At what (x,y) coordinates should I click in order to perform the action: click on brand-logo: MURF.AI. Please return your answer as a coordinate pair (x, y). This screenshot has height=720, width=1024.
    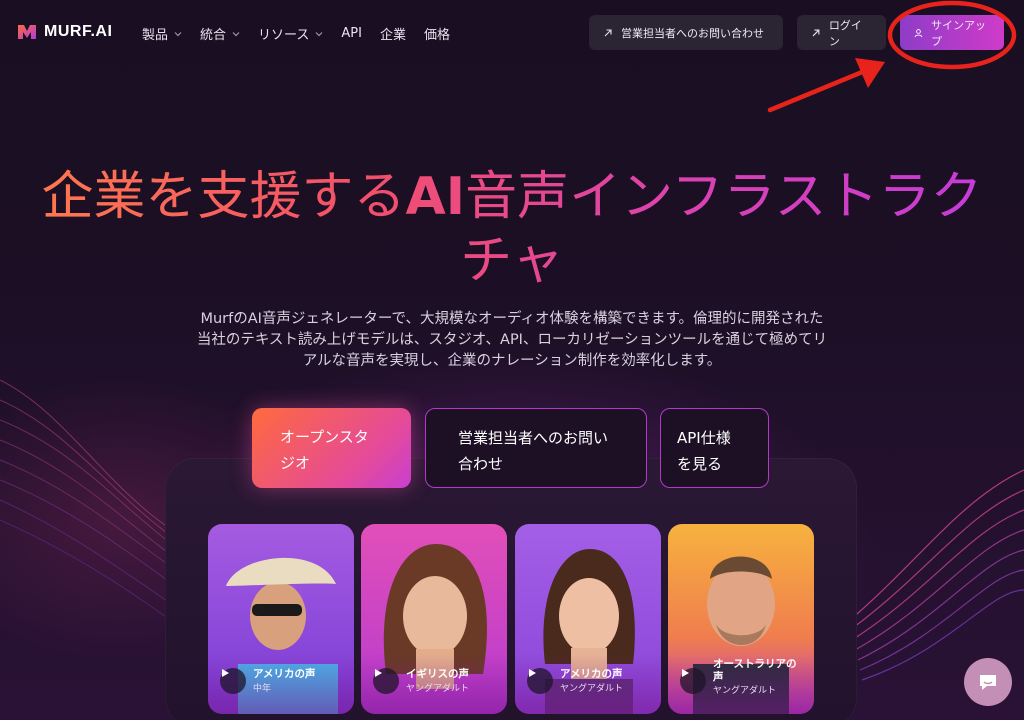
    Looking at the image, I should click on (64, 32).